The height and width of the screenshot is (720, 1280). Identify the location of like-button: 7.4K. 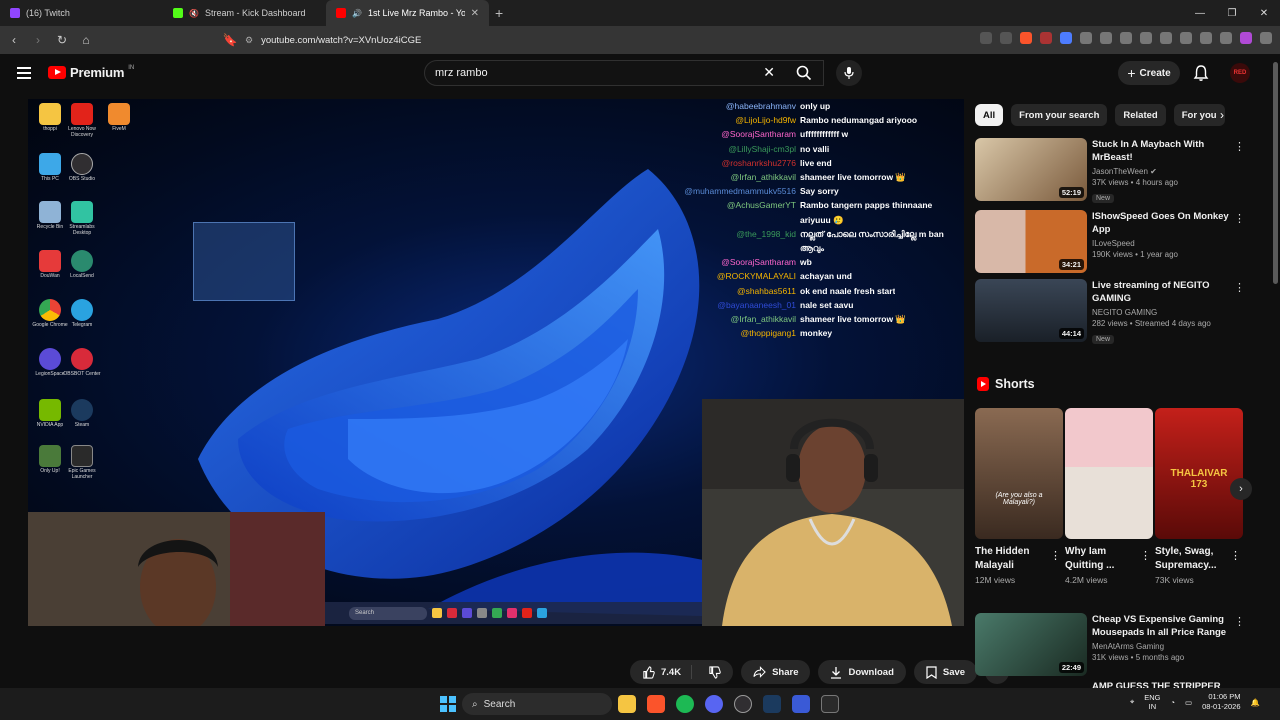
(661, 672).